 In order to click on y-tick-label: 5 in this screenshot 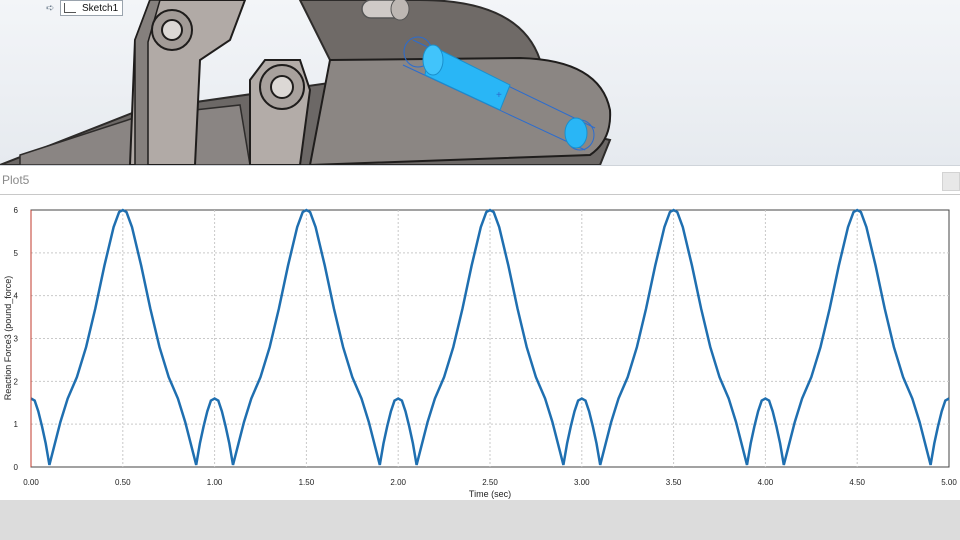, I will do `click(16, 253)`.